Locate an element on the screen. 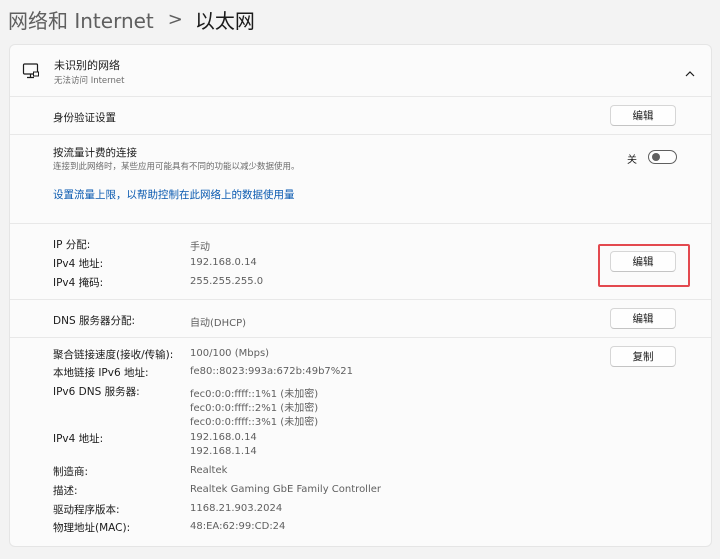  set-data-limit-link: 设置流量上限，以帮助控制在此网络上的数据使用量 is located at coordinates (174, 194).